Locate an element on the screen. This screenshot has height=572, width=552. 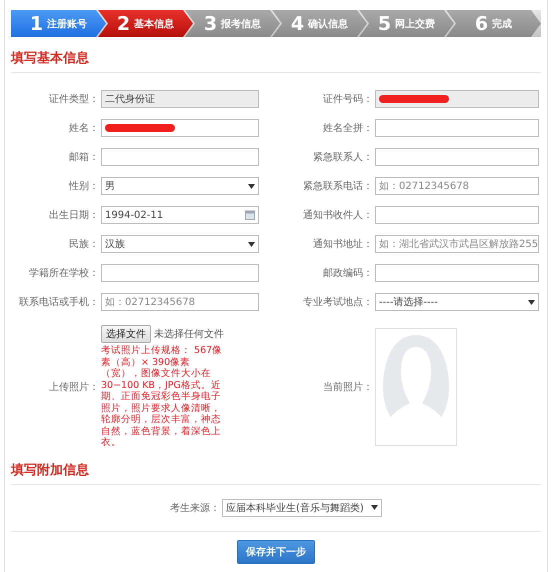
field-label: 专业考试地点： is located at coordinates (337, 302).